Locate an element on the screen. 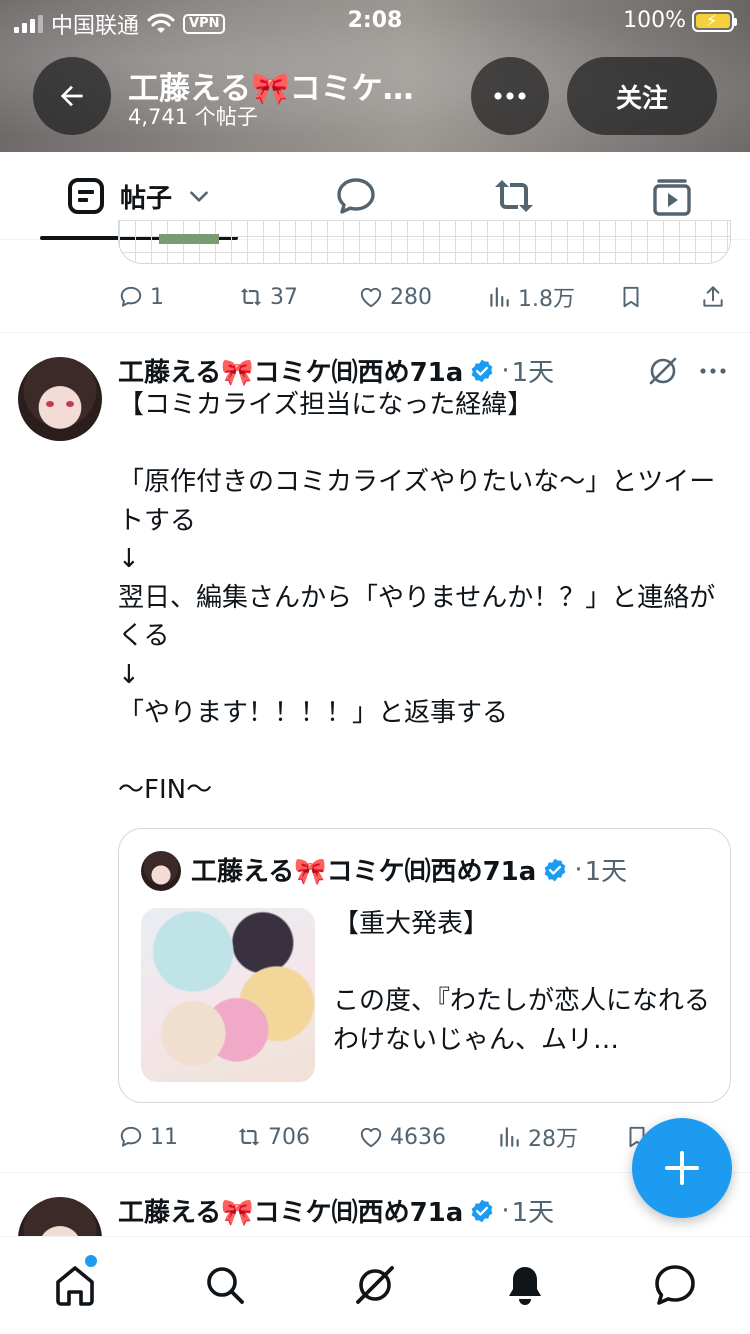 The width and height of the screenshot is (750, 1334). prev-post-actions: 1 37 280 1.8万 is located at coordinates (424, 297).